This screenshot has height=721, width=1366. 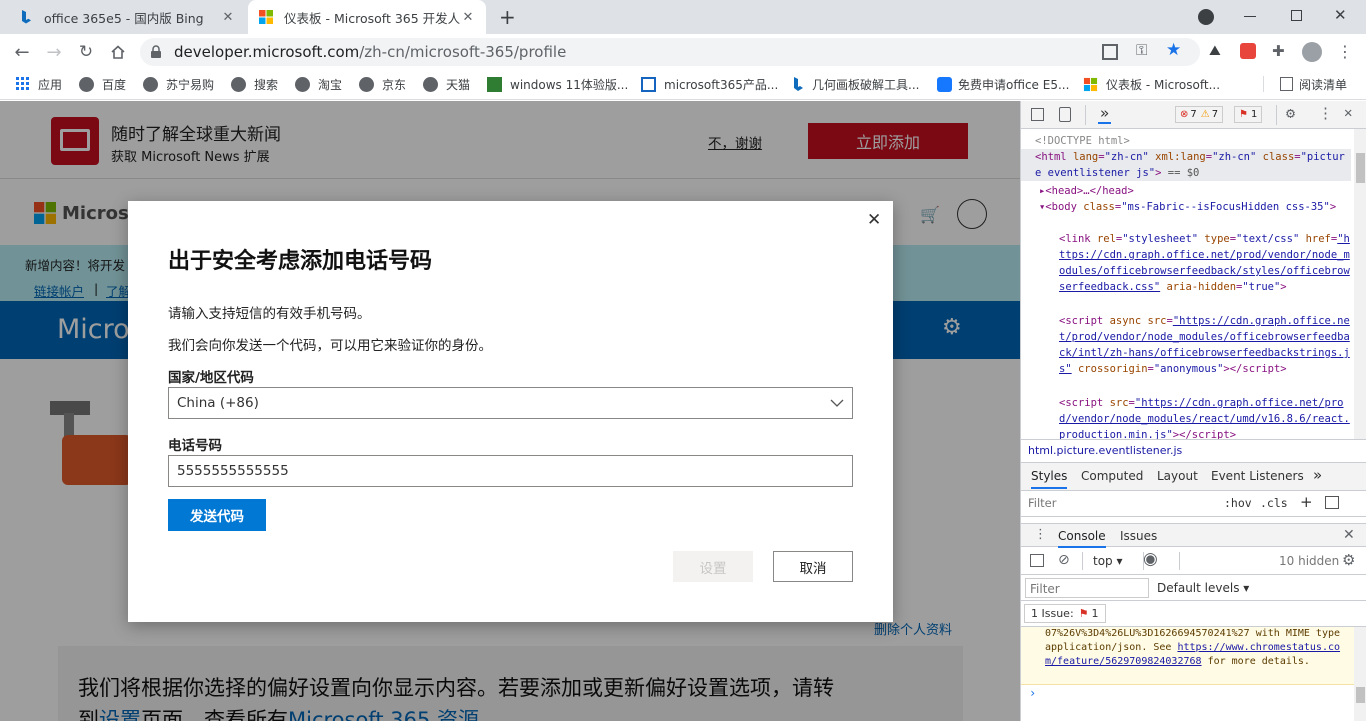 What do you see at coordinates (446, 84) in the screenshot?
I see `bookmark-tmall: 天猫` at bounding box center [446, 84].